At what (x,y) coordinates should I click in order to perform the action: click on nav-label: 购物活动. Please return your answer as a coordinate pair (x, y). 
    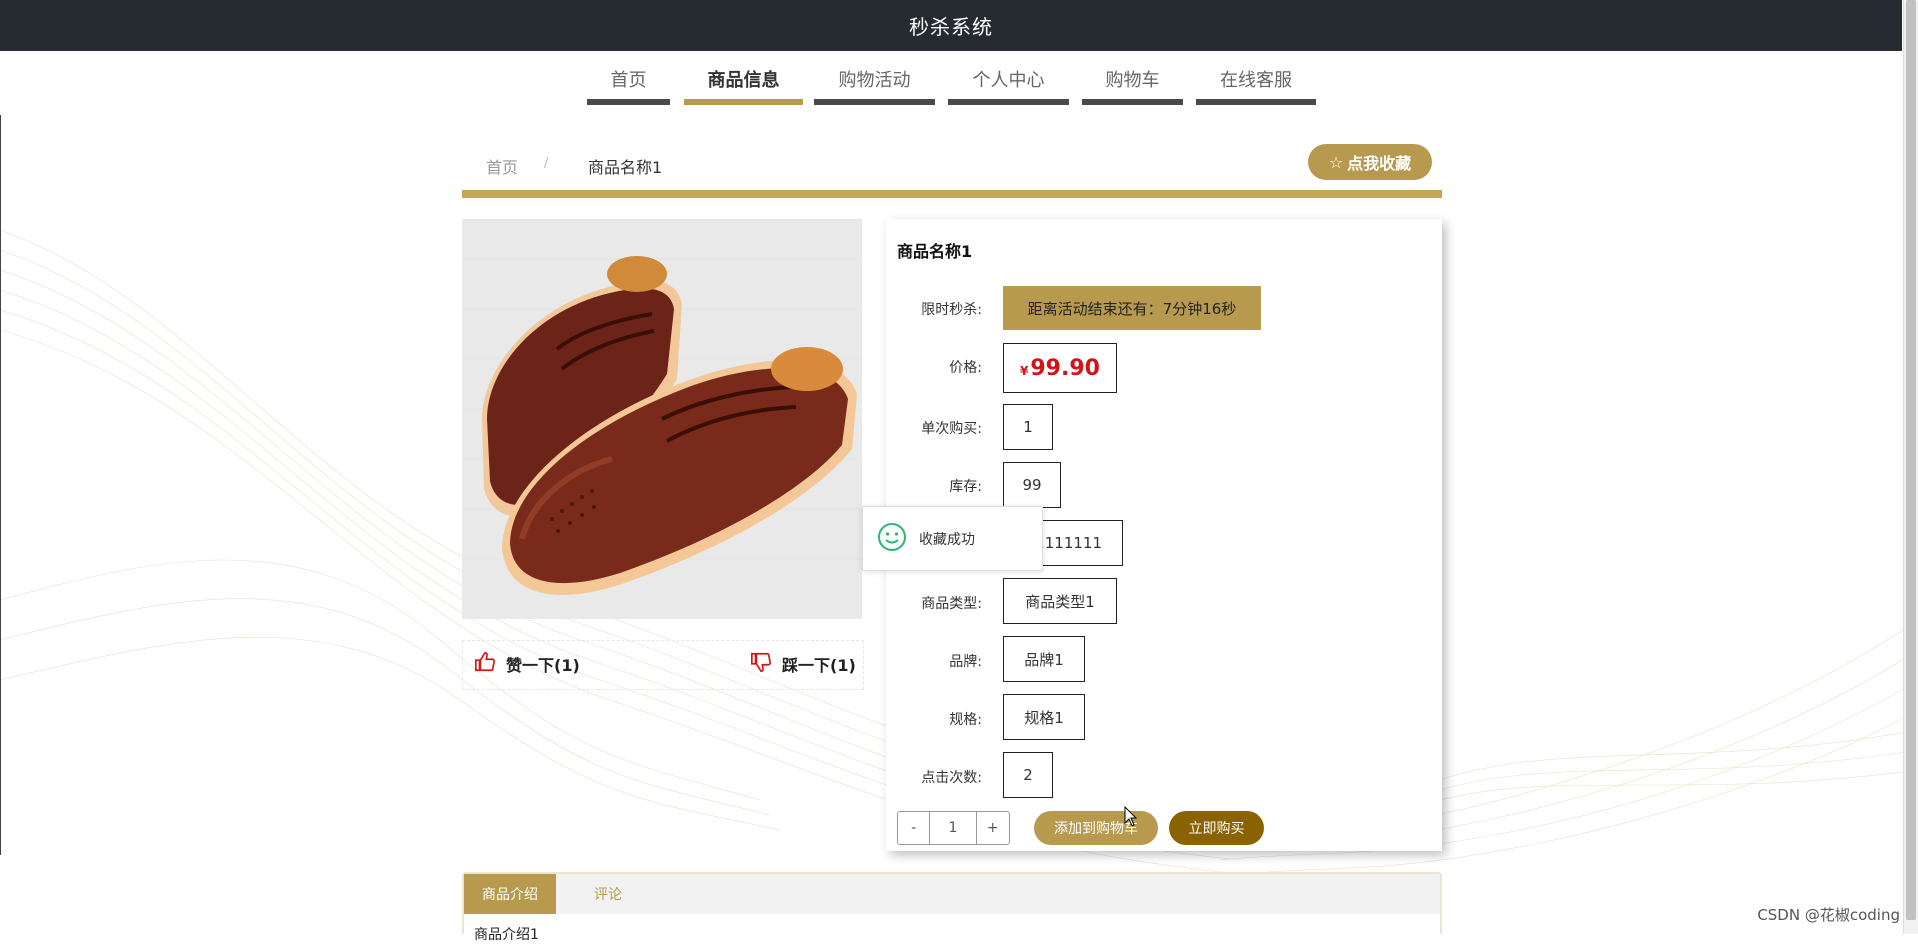
    Looking at the image, I should click on (874, 80).